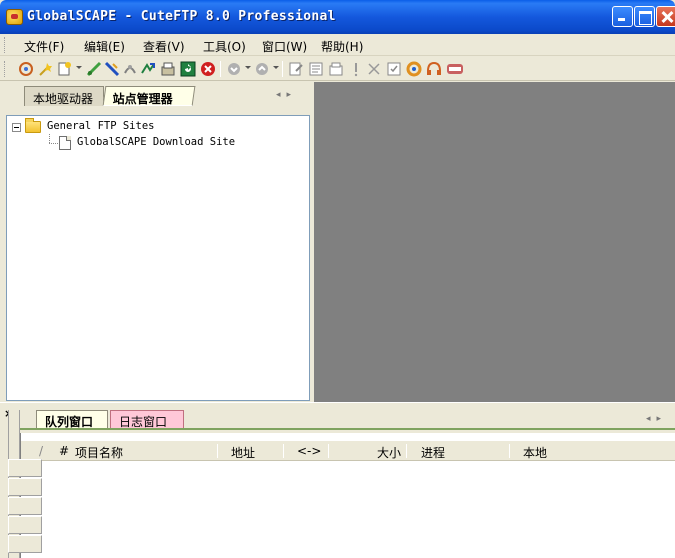 This screenshot has height=558, width=675. Describe the element at coordinates (337, 17) in the screenshot. I see `title-bar: GlobalSCAPE - CuteFTP 8.0 Professional` at that location.